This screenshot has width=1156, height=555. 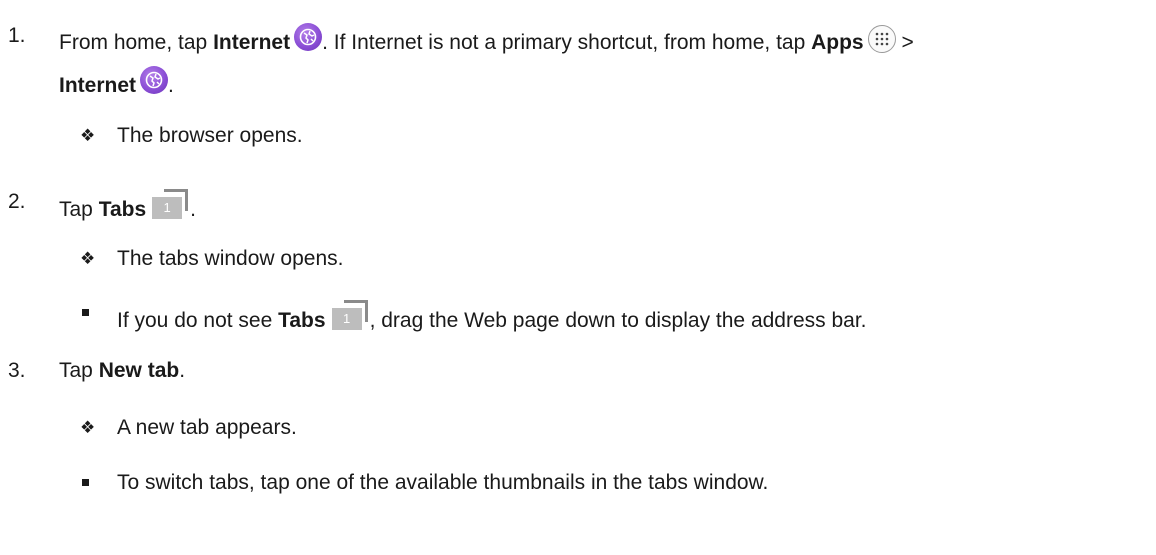 I want to click on step-number: 2., so click(x=17, y=201).